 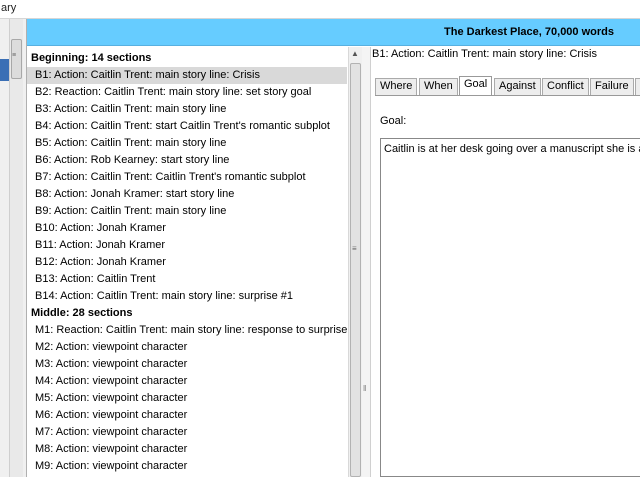 What do you see at coordinates (507, 95) in the screenshot?
I see `tab-divider` at bounding box center [507, 95].